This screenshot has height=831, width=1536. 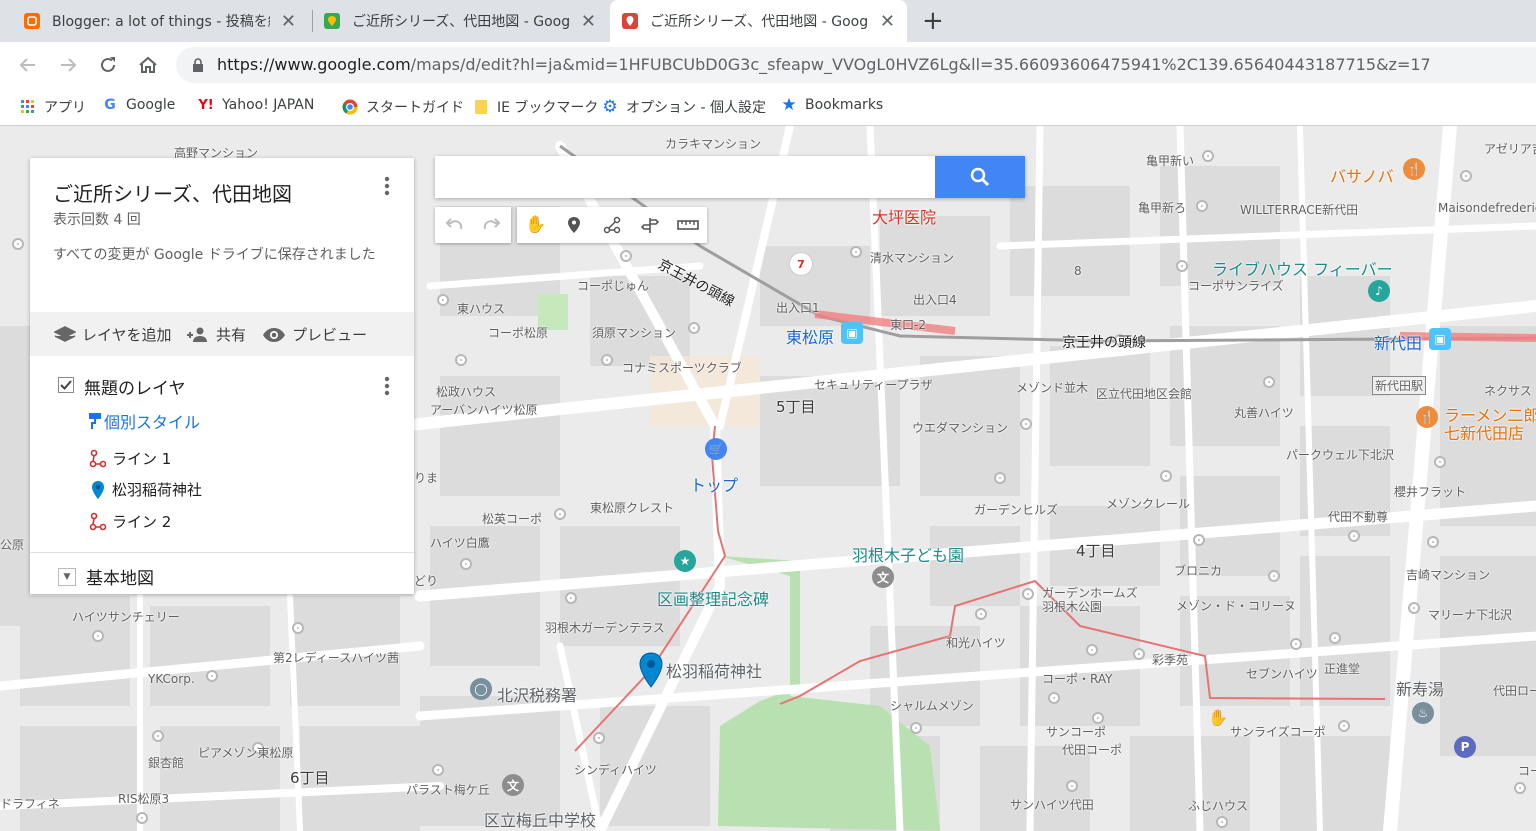 I want to click on add-marker-button, so click(x=574, y=225).